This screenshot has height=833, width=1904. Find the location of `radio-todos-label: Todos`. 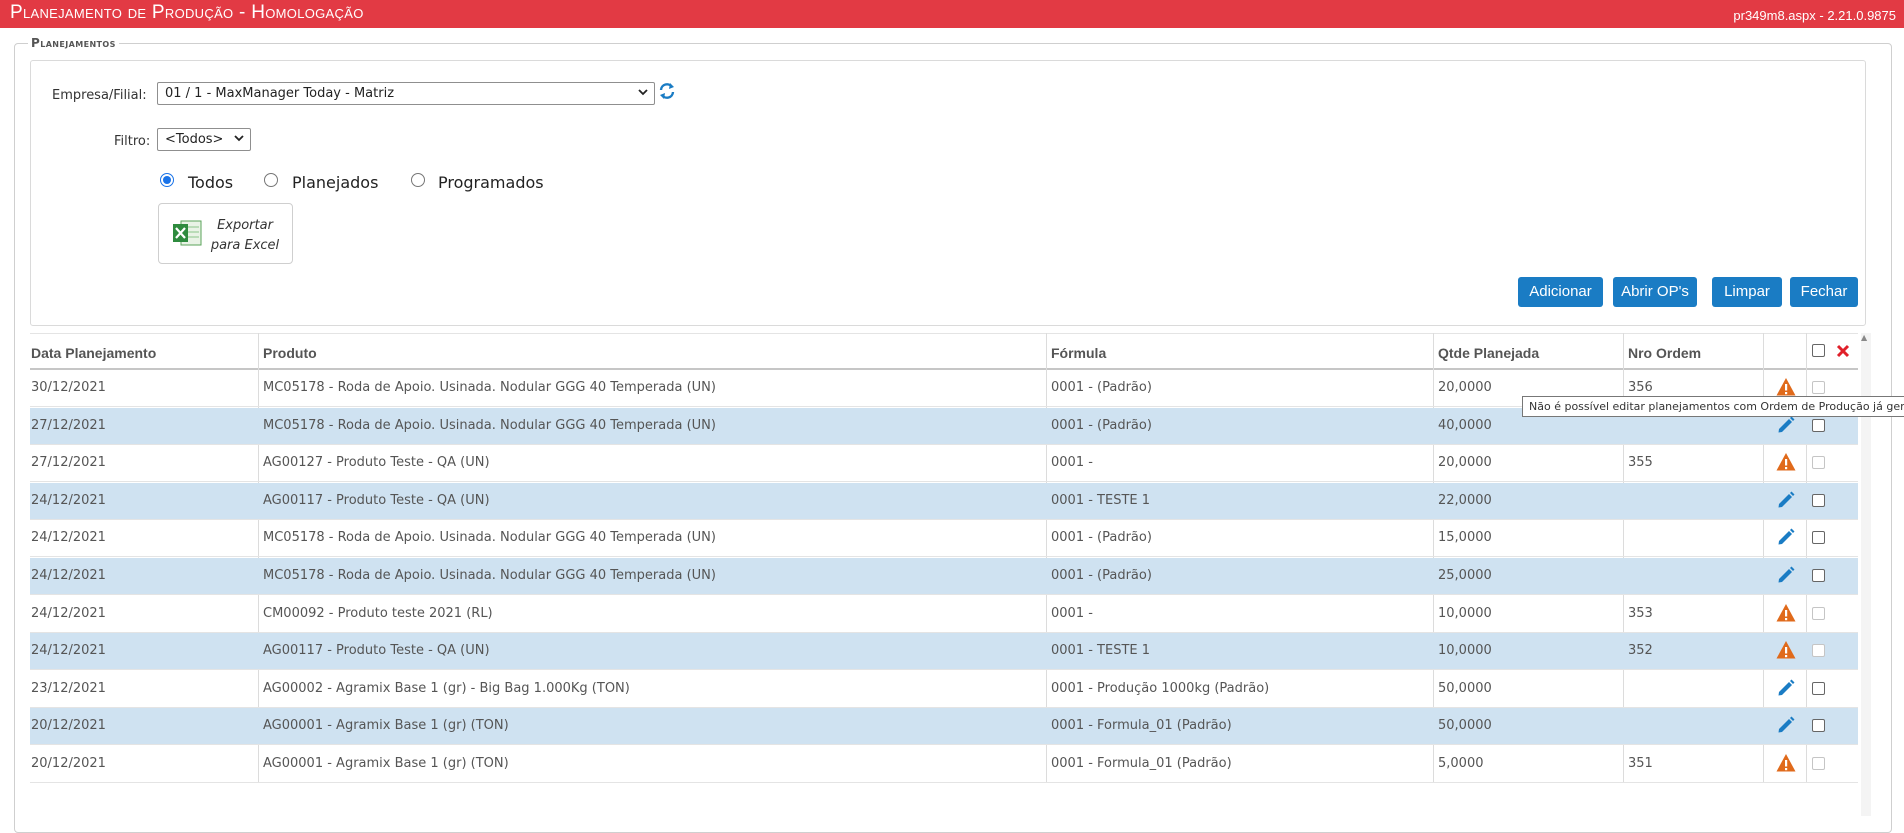

radio-todos-label: Todos is located at coordinates (211, 182).